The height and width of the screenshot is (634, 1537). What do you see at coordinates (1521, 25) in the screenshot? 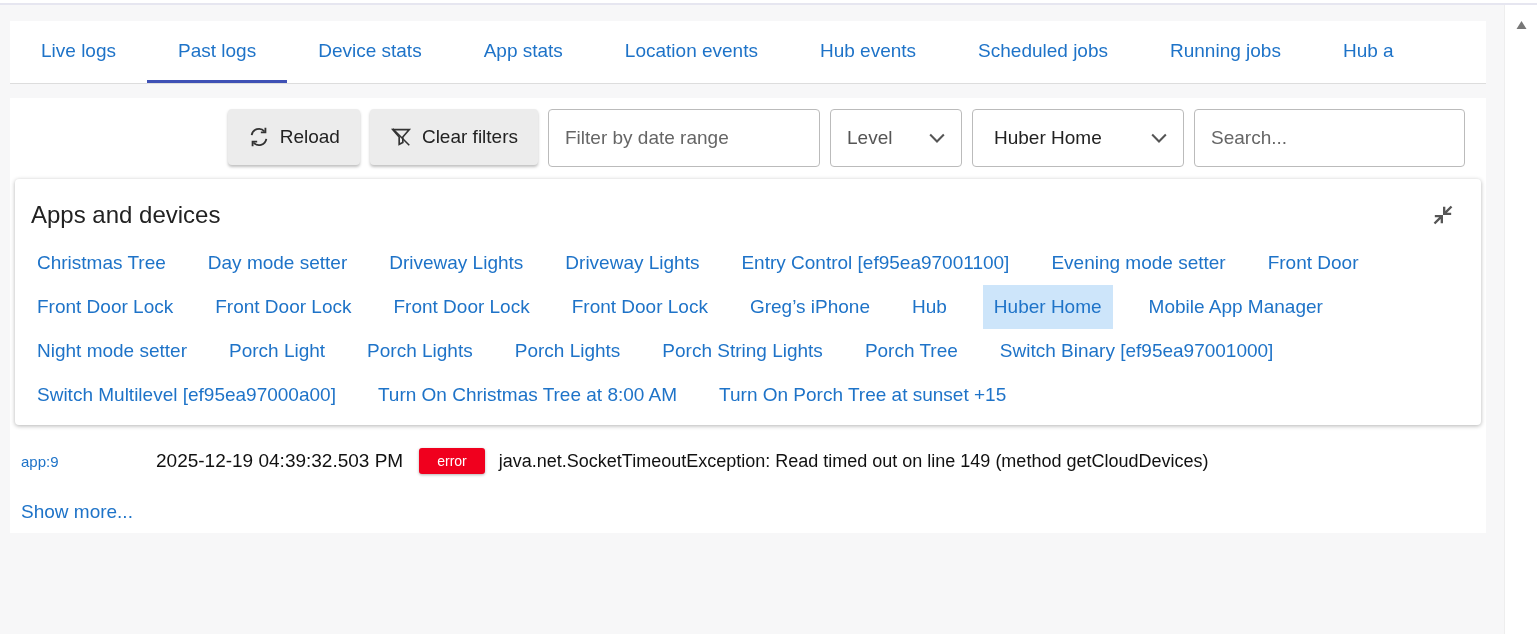
I see `scroll-up-icon` at bounding box center [1521, 25].